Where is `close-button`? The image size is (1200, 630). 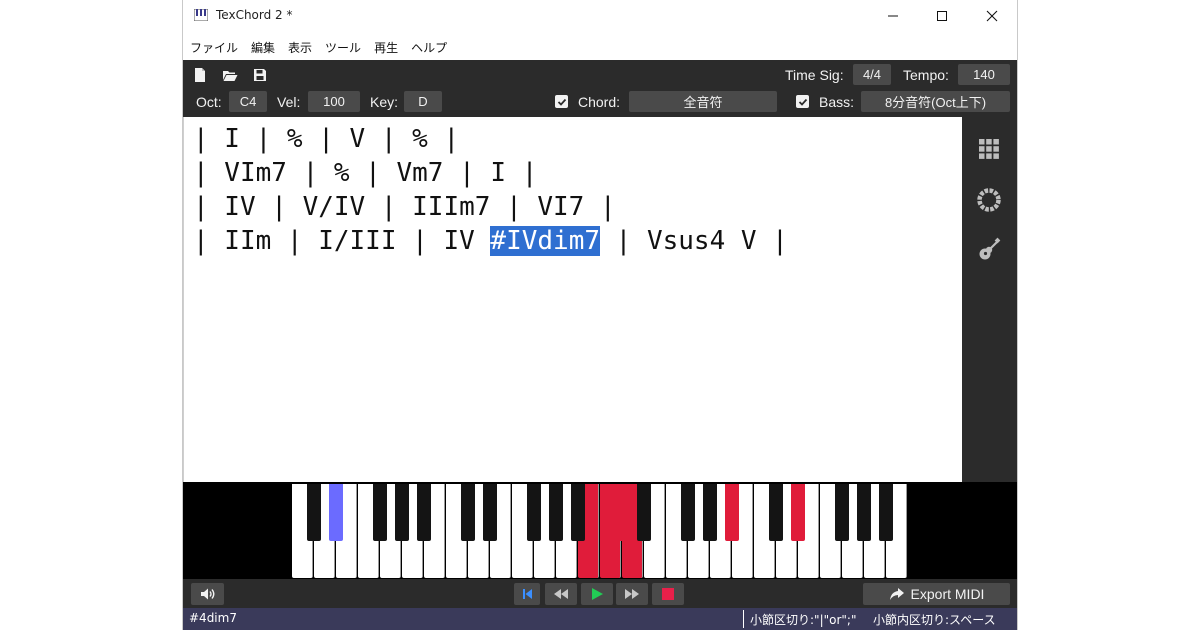 close-button is located at coordinates (992, 16).